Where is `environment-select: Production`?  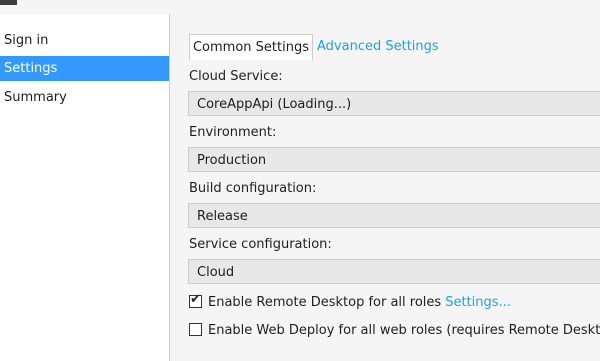
environment-select: Production is located at coordinates (394, 159).